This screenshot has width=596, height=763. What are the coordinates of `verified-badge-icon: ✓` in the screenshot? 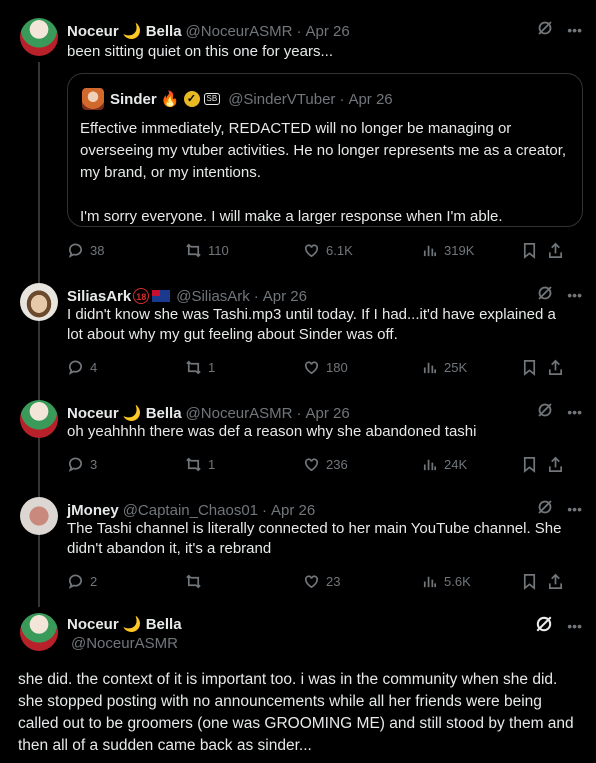 It's located at (191, 99).